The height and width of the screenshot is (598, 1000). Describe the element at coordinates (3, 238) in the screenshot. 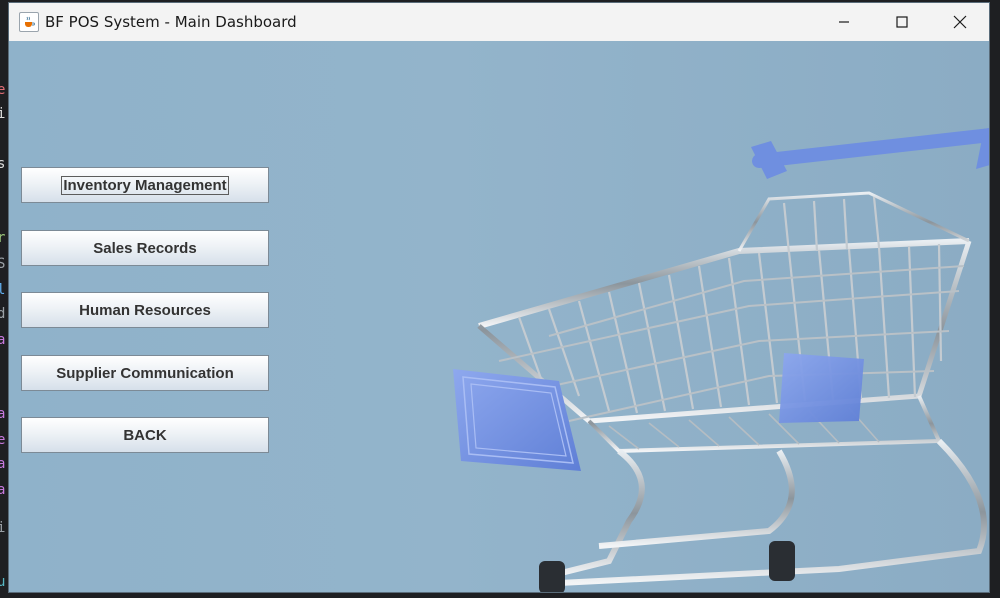

I see `terminal-glyph: r` at that location.